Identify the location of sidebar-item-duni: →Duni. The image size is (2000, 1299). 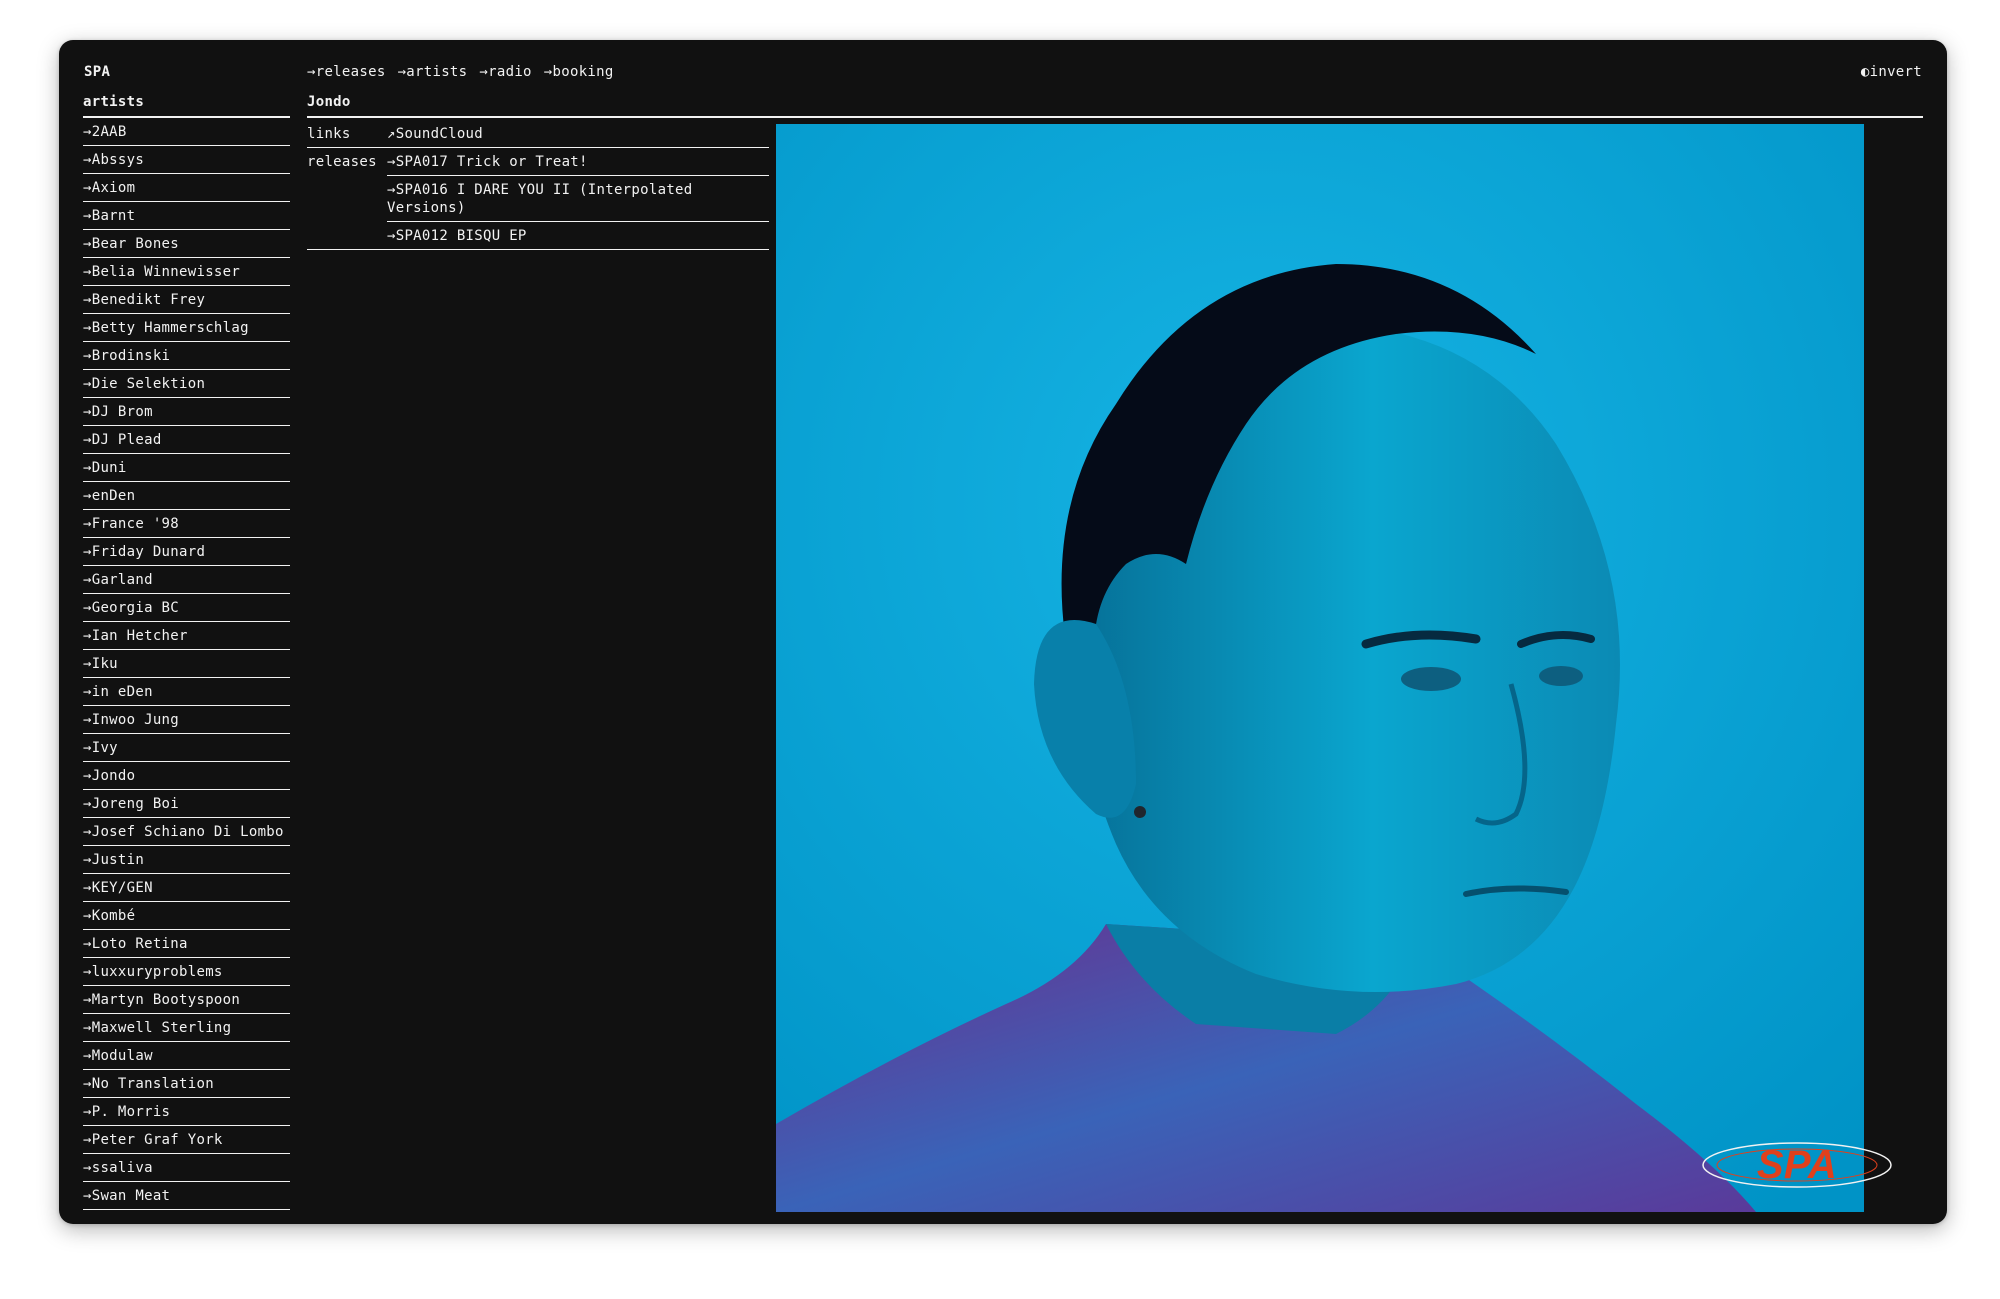
(186, 468).